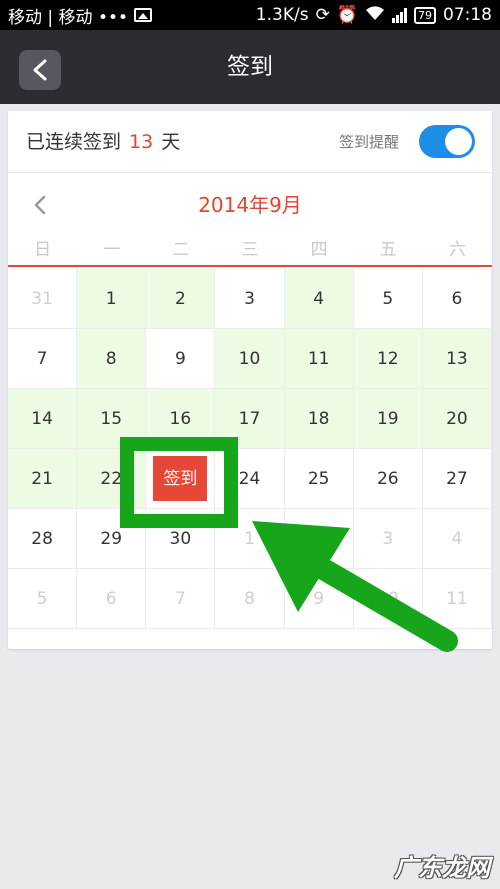 This screenshot has width=500, height=889. I want to click on calendar-day: 19, so click(388, 419).